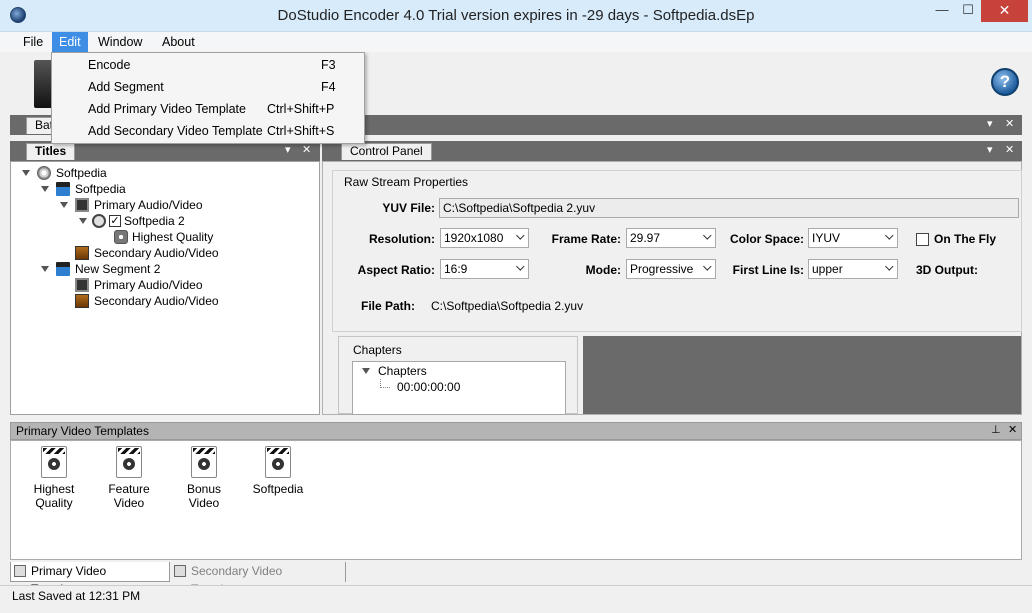 Image resolution: width=1032 pixels, height=613 pixels. Describe the element at coordinates (645, 238) in the screenshot. I see `frame-rate-value: 29.97` at that location.